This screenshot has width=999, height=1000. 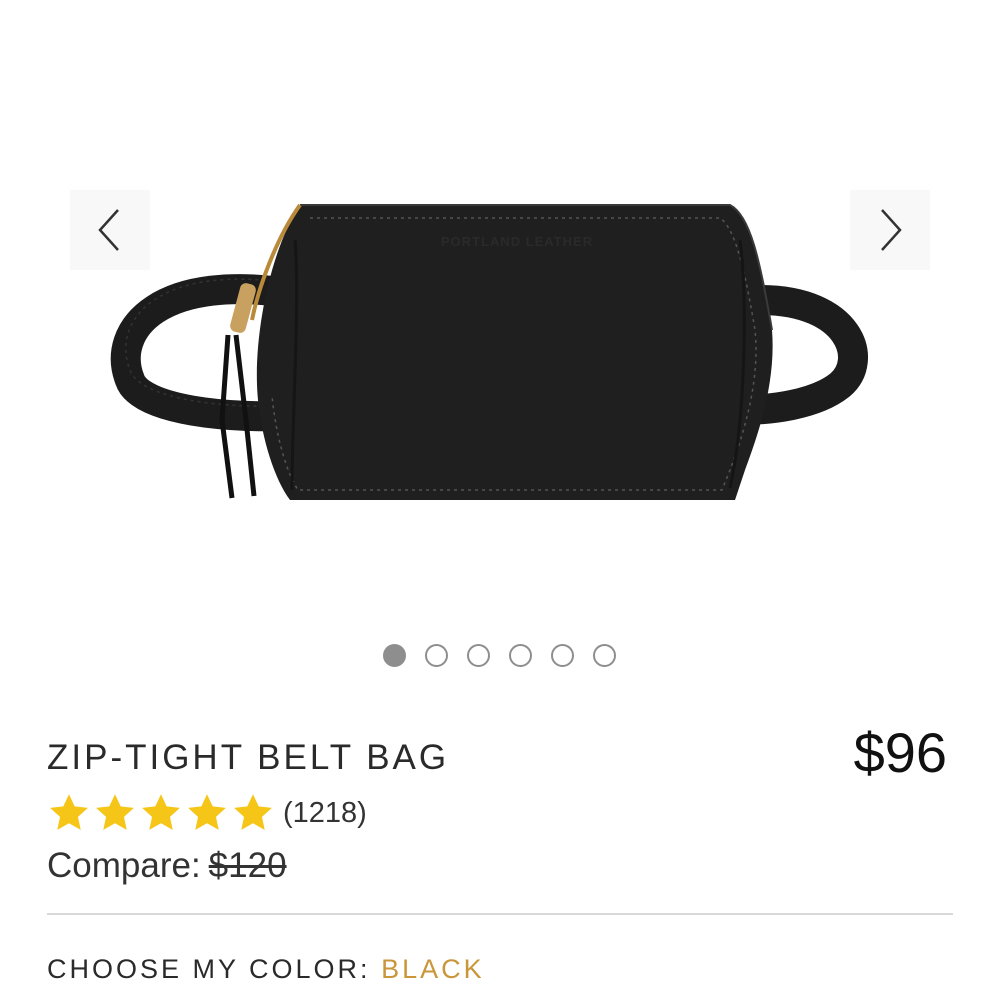 I want to click on emboss-text: PORTLAND LEATHER, so click(x=517, y=241).